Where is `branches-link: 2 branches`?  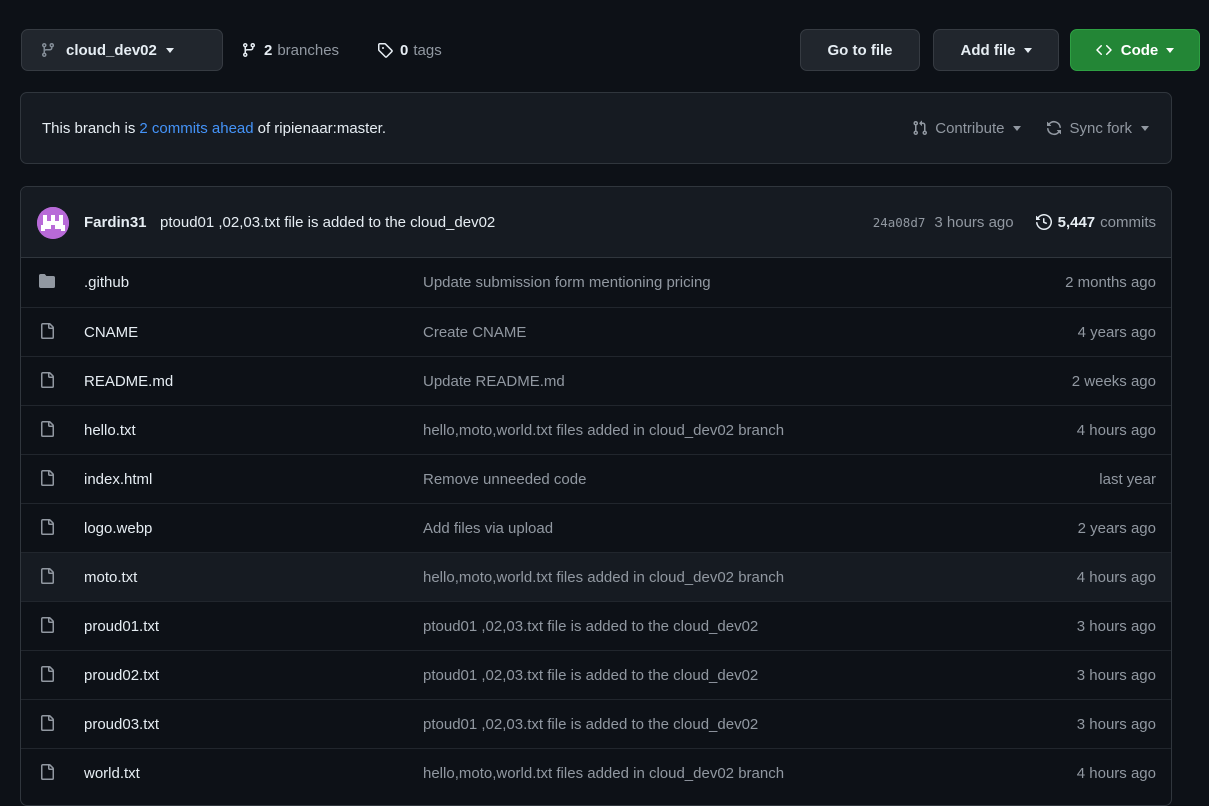 branches-link: 2 branches is located at coordinates (290, 50).